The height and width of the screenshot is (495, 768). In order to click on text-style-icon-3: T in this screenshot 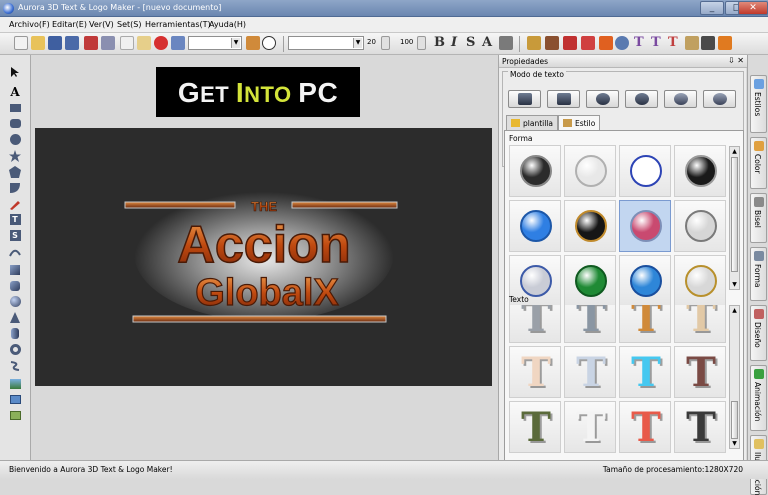, I will do `click(673, 42)`.